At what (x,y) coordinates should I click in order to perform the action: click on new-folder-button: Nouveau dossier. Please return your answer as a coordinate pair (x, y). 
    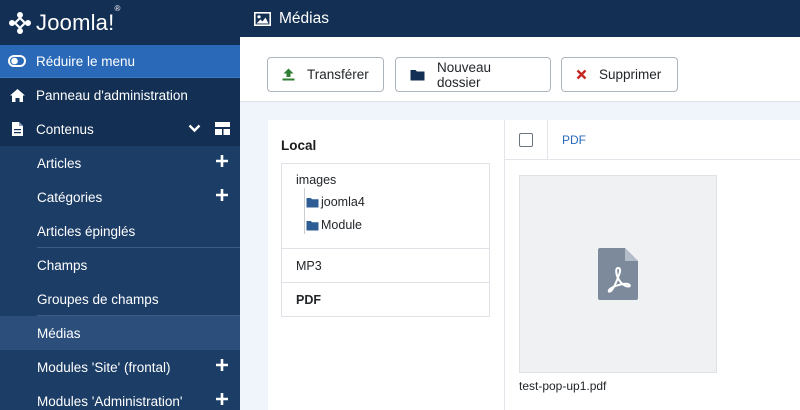
    Looking at the image, I should click on (473, 74).